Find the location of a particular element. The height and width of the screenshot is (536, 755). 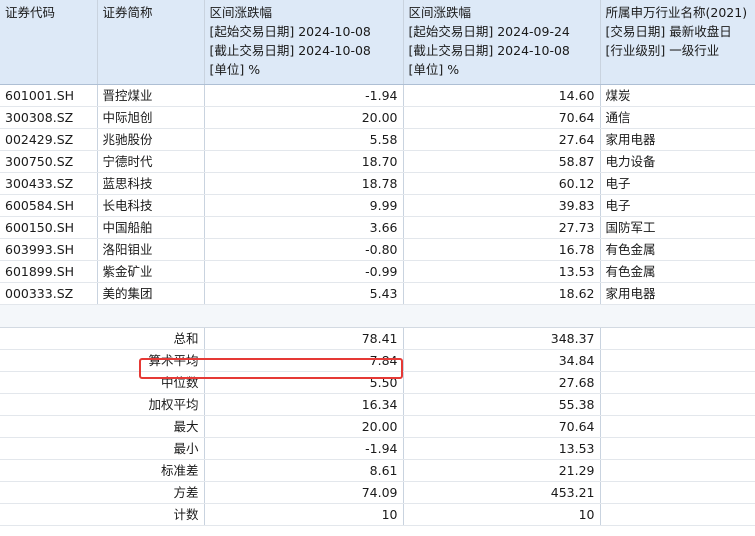

cell-name: 晋控煤业 is located at coordinates (151, 95).